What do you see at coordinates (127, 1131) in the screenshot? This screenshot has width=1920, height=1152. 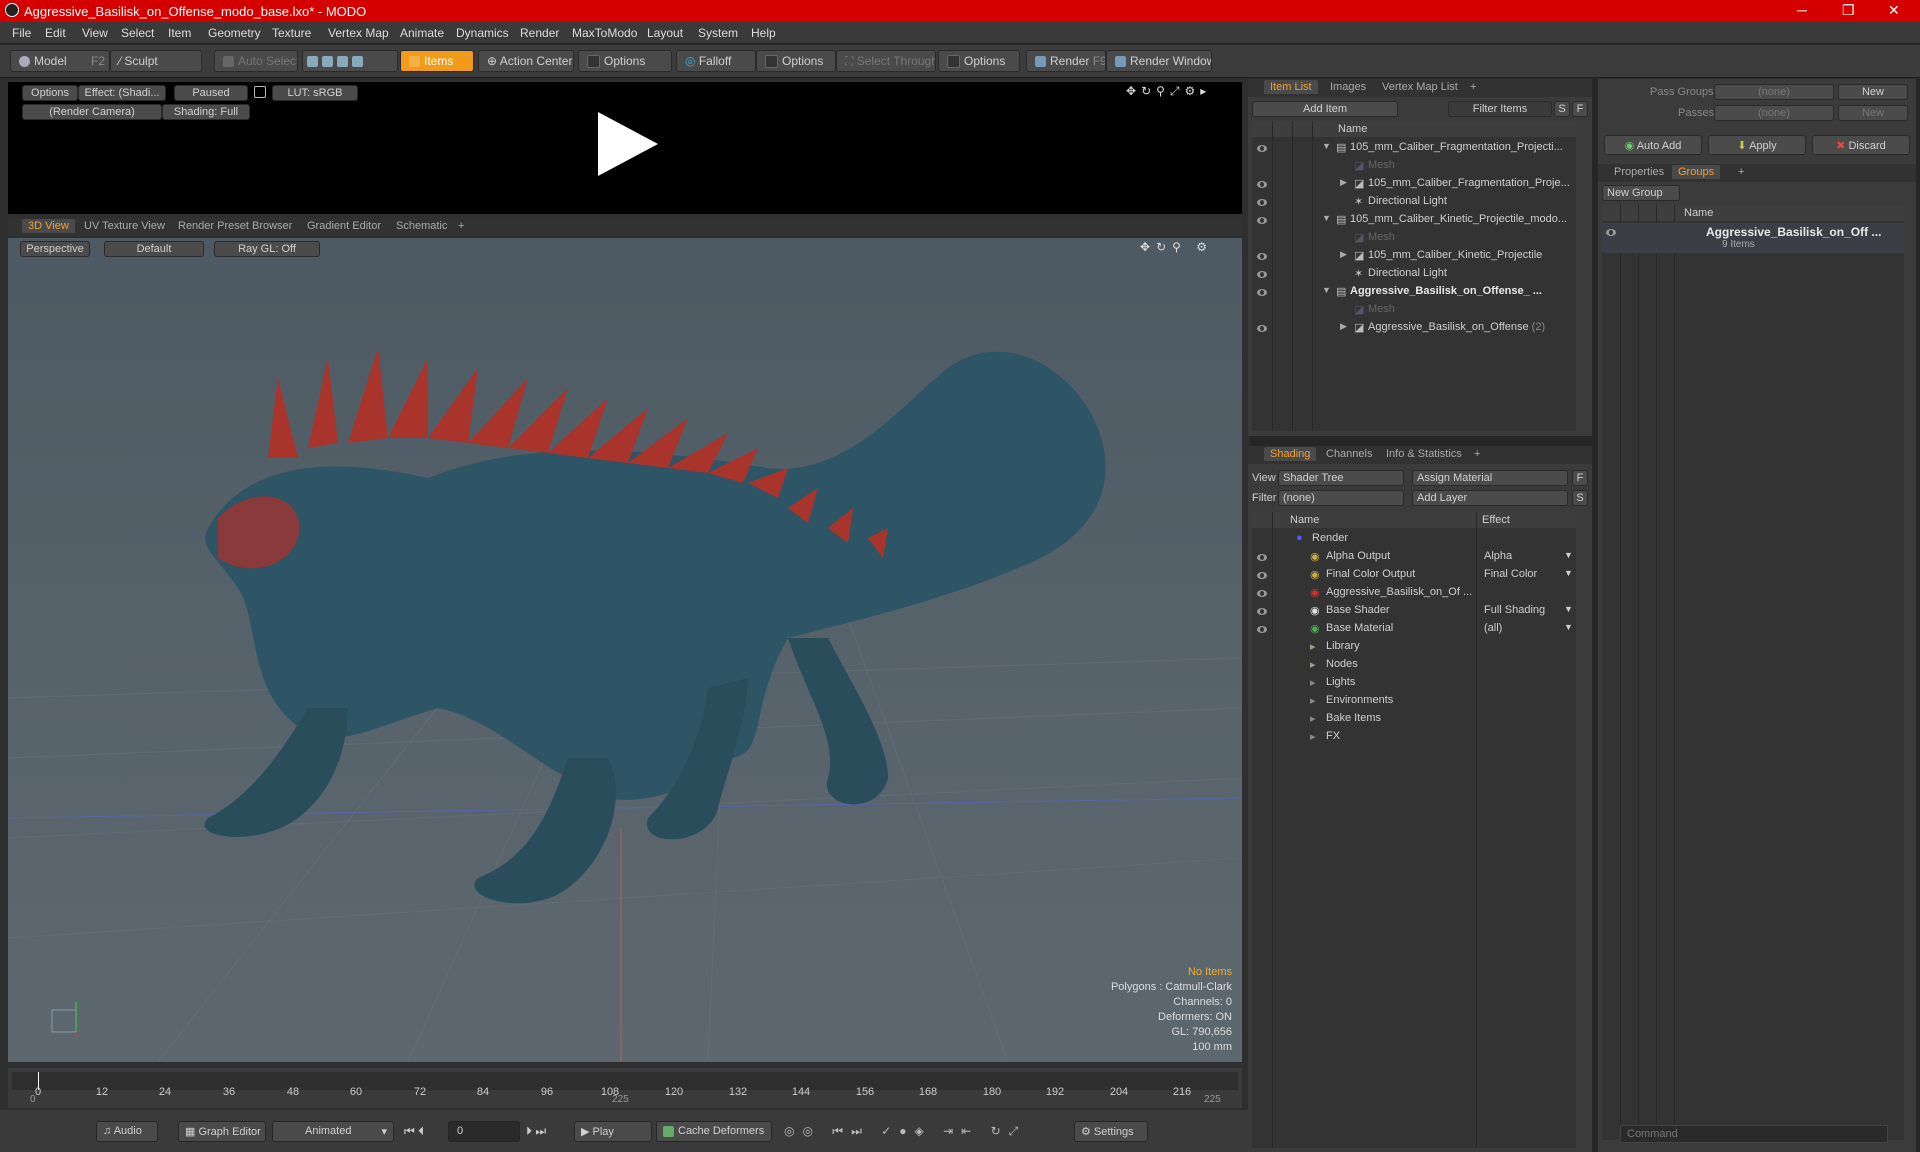 I see `audio-button: ♫ Audio` at bounding box center [127, 1131].